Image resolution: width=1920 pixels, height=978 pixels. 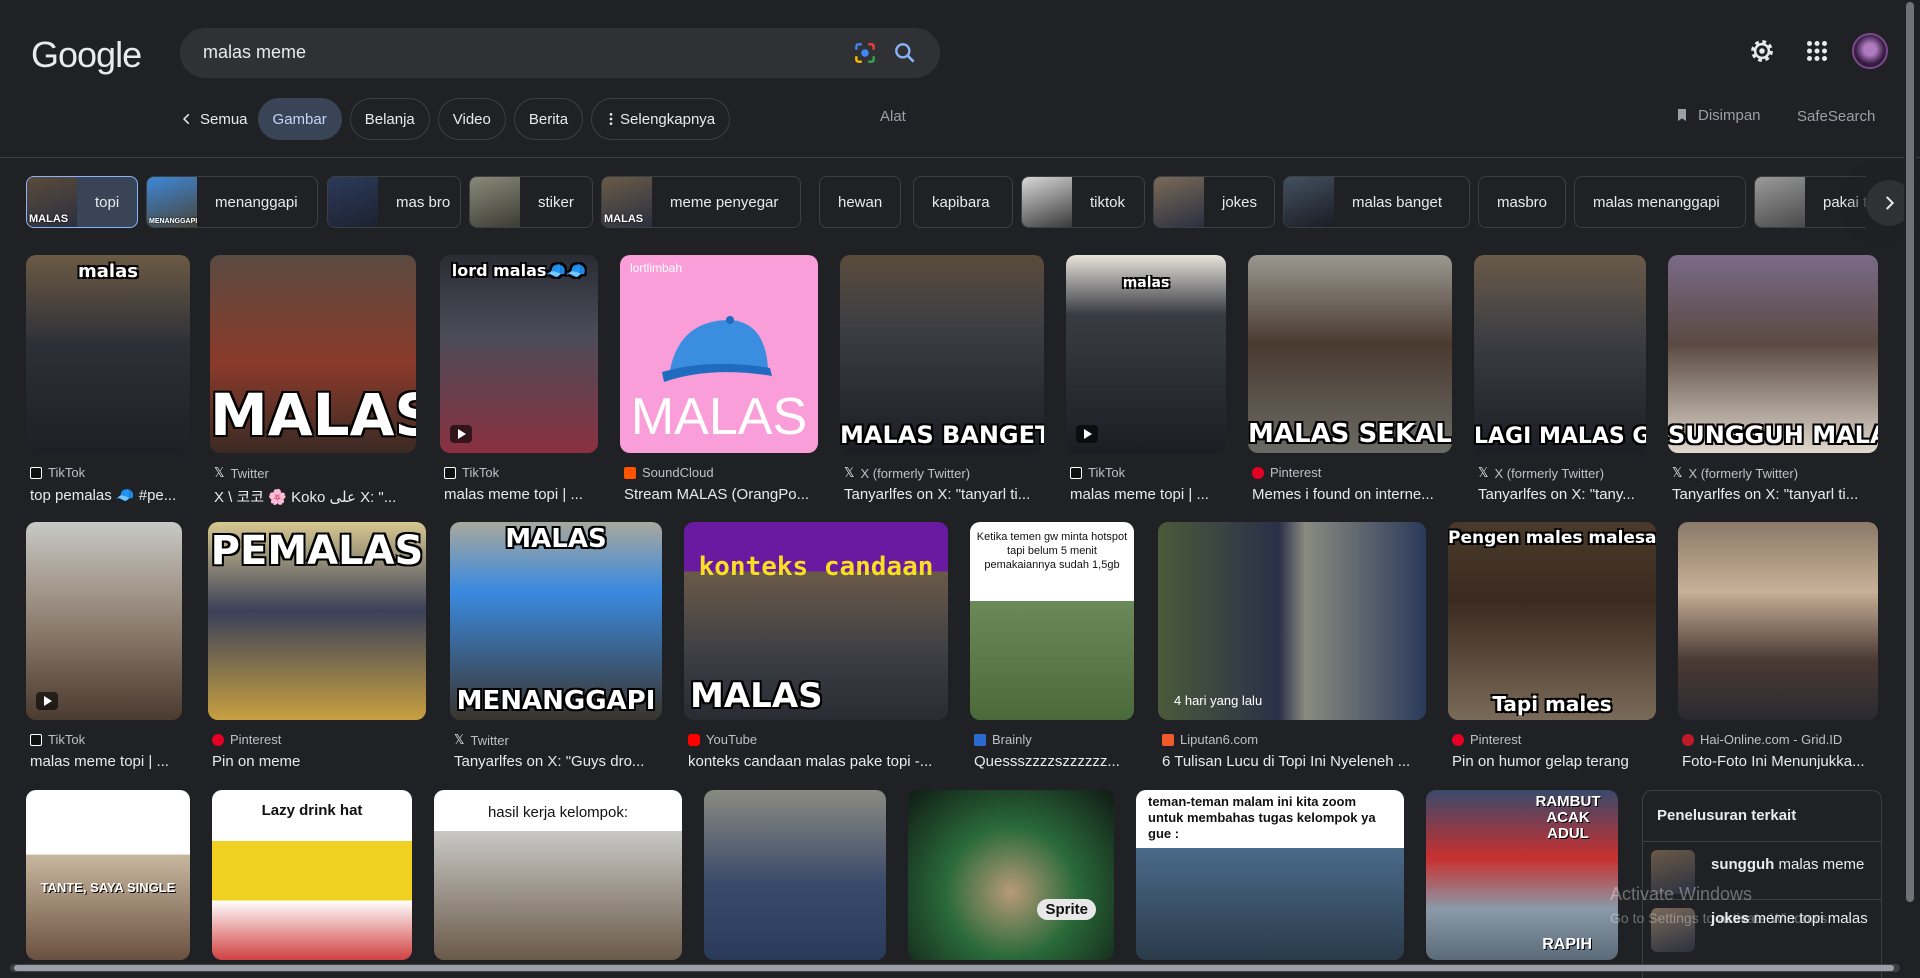 I want to click on chip-masbro: masbro, so click(x=1522, y=202).